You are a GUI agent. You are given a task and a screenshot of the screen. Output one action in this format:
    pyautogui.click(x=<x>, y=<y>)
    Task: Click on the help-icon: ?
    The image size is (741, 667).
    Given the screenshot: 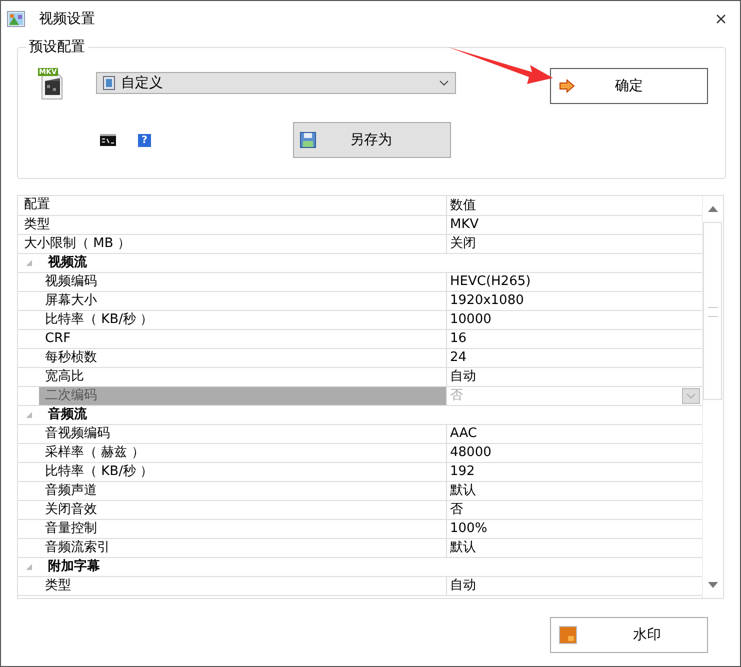 What is the action you would take?
    pyautogui.click(x=144, y=140)
    